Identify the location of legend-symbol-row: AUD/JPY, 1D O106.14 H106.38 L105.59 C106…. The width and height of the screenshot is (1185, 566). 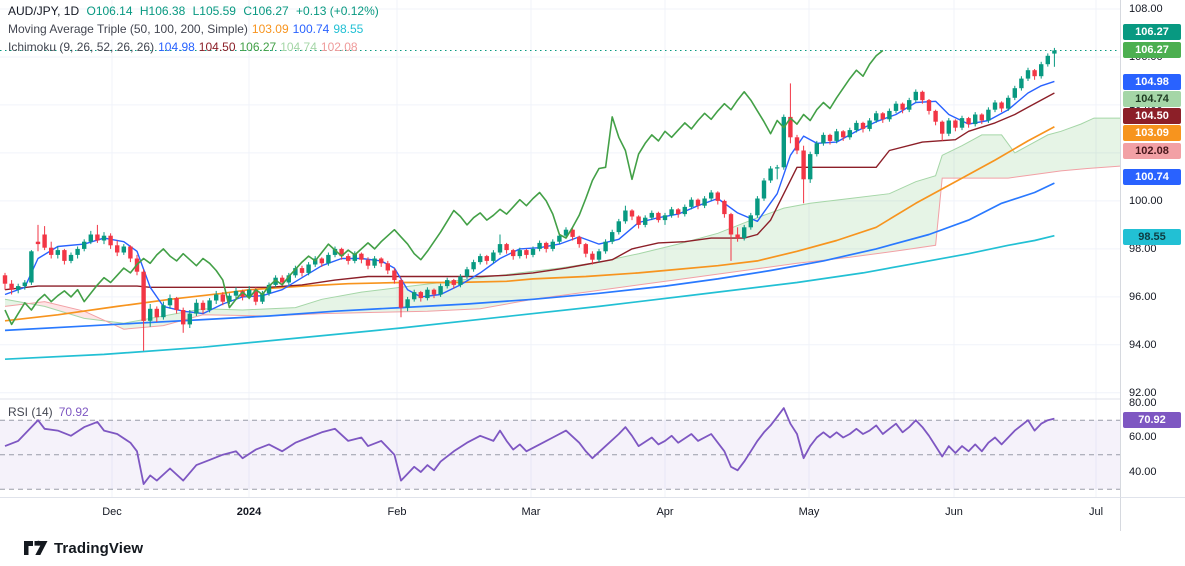
(195, 11).